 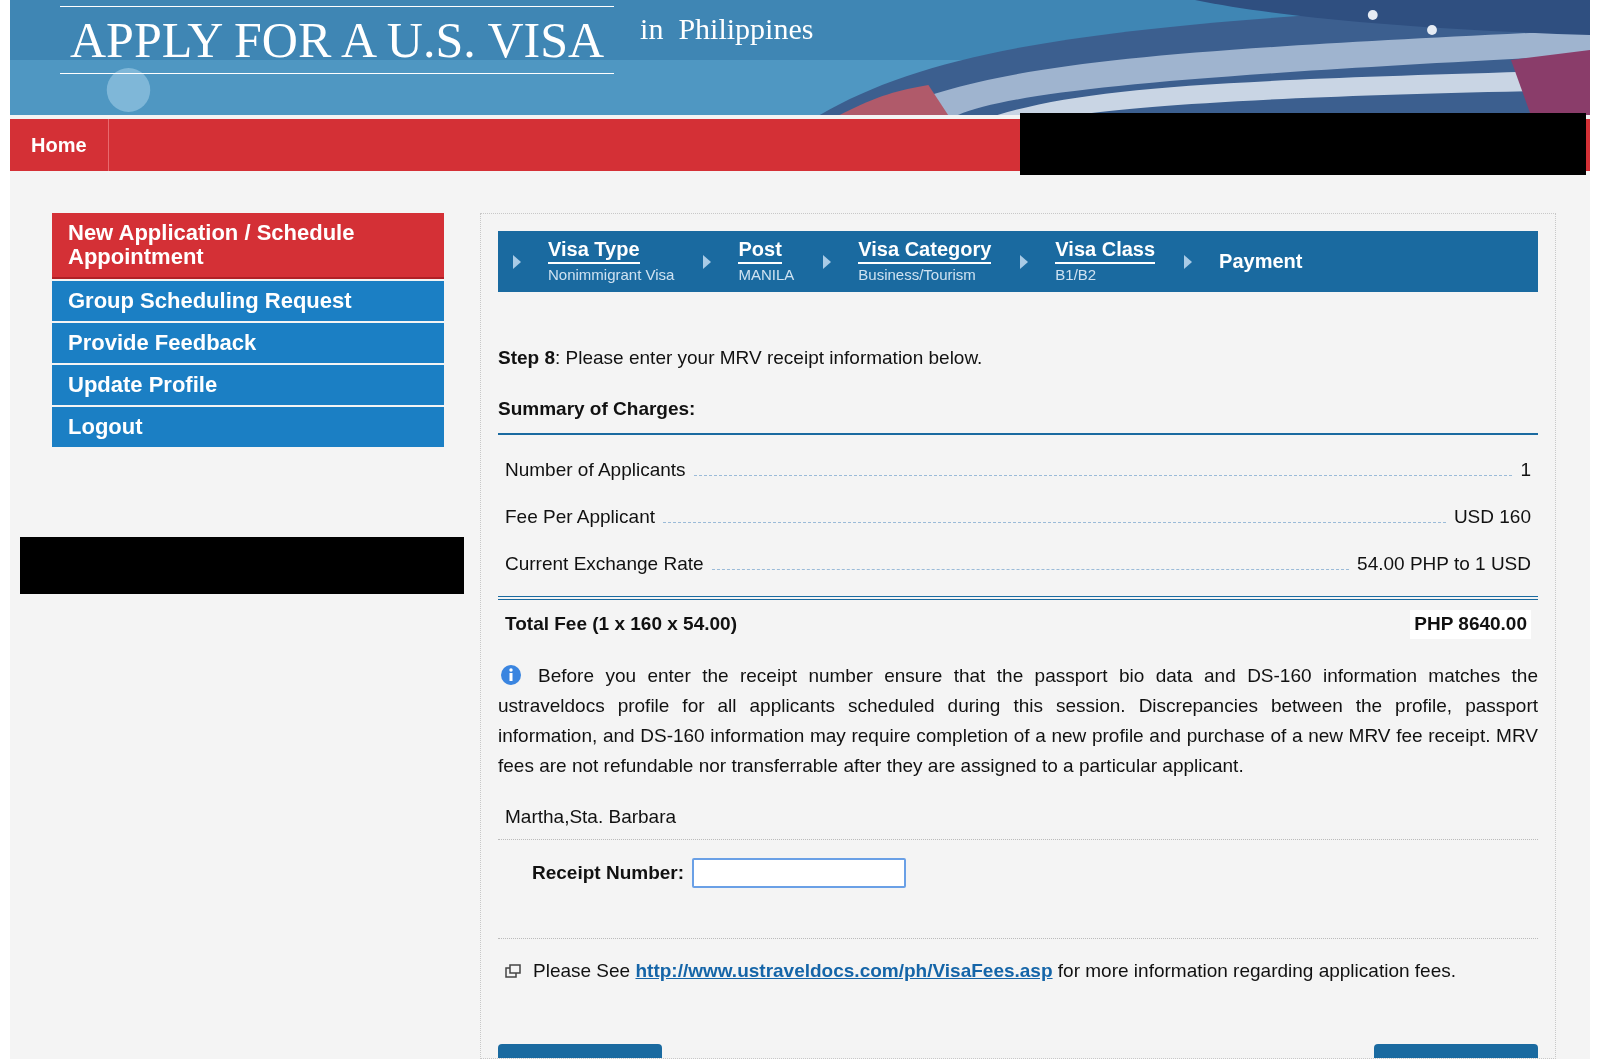 What do you see at coordinates (594, 250) in the screenshot?
I see `step-label: Visa Type` at bounding box center [594, 250].